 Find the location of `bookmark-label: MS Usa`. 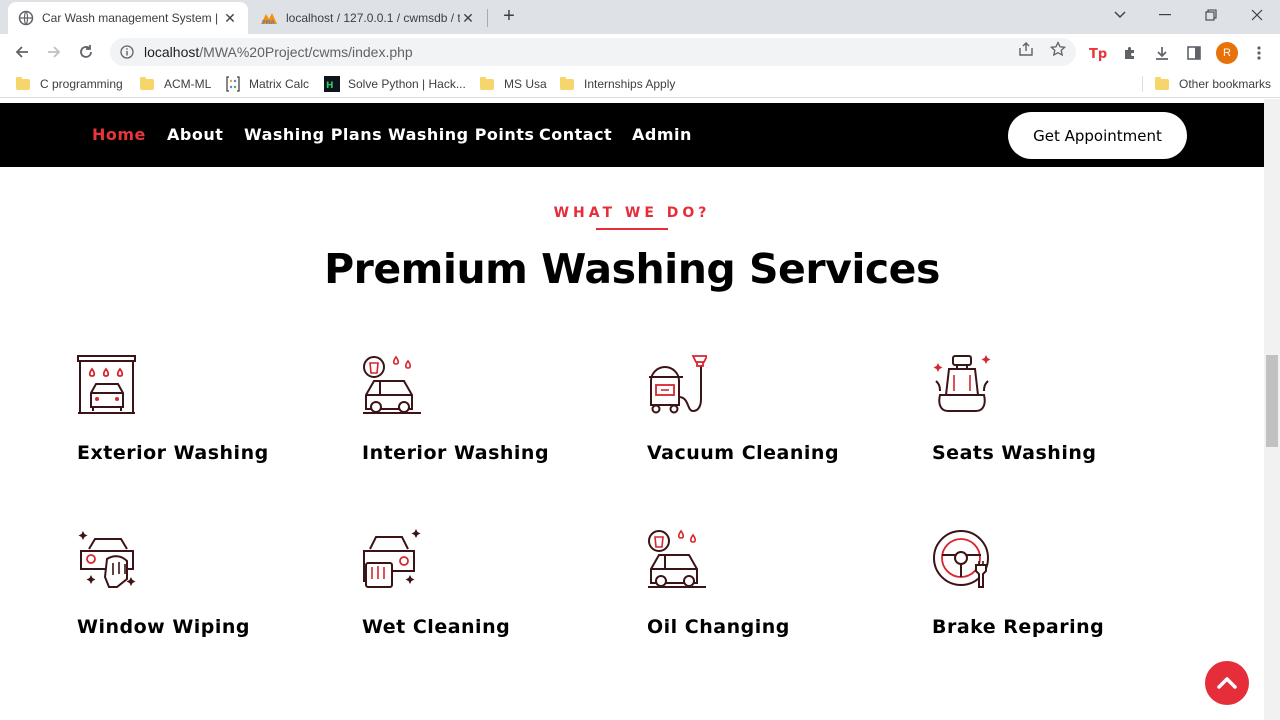

bookmark-label: MS Usa is located at coordinates (525, 84).